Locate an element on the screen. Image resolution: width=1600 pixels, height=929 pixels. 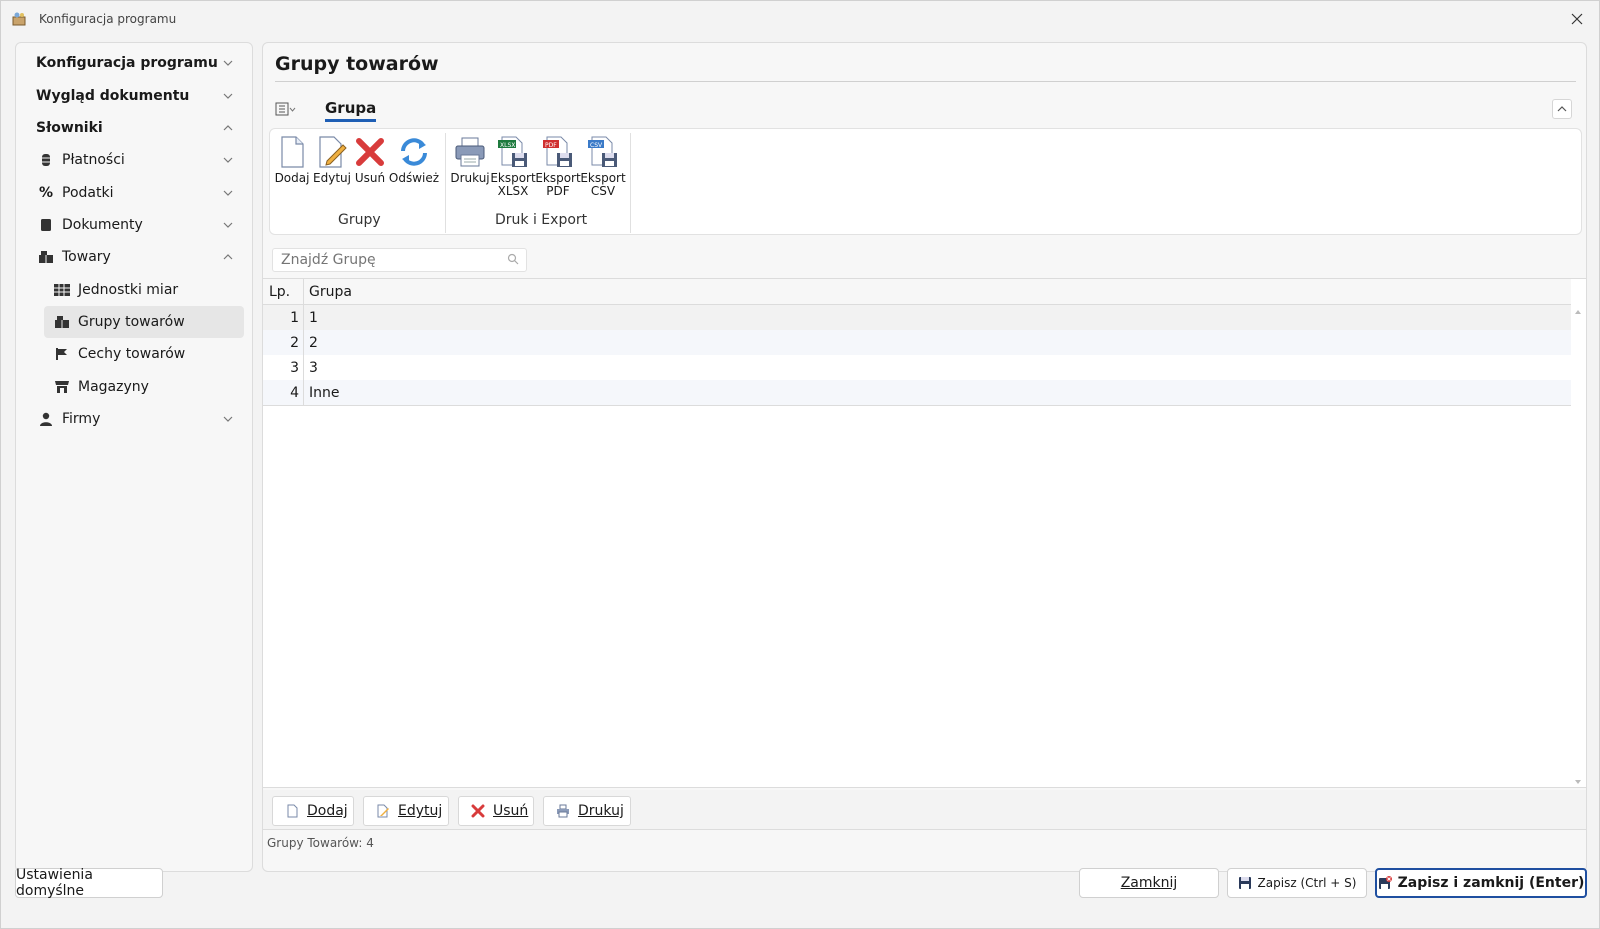
cell-lp: 3 is located at coordinates (294, 368).